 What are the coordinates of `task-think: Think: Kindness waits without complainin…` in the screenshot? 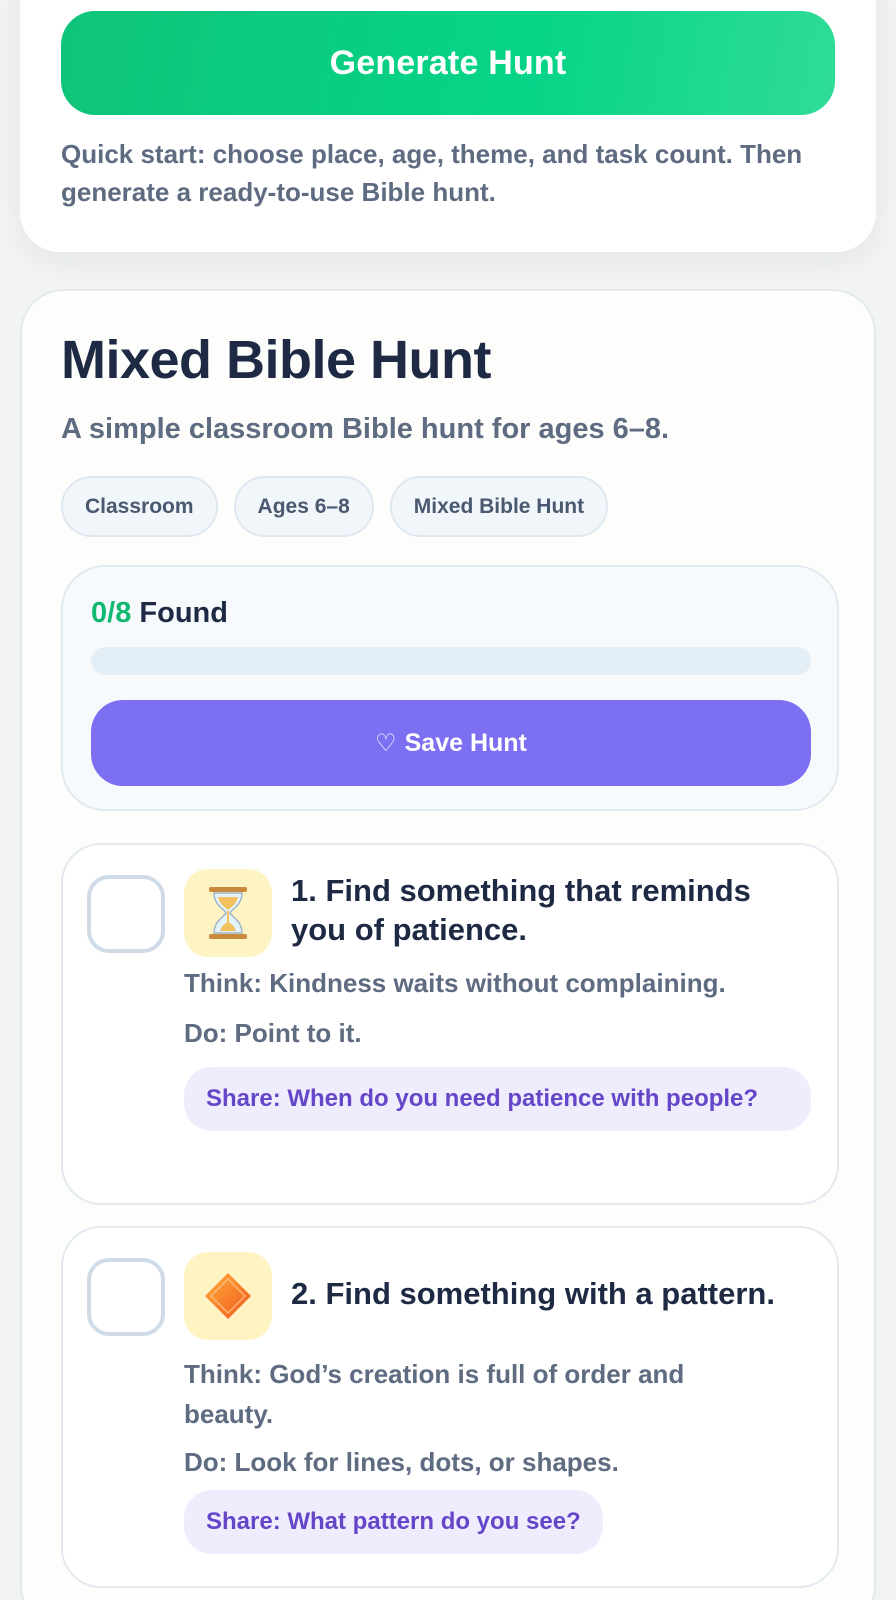 It's located at (455, 983).